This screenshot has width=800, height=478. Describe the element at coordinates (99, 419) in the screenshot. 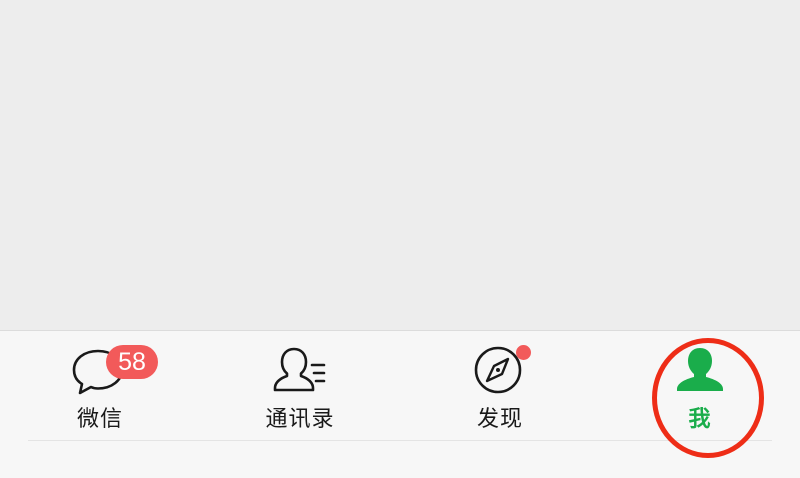

I see `tab-label: 微信` at that location.